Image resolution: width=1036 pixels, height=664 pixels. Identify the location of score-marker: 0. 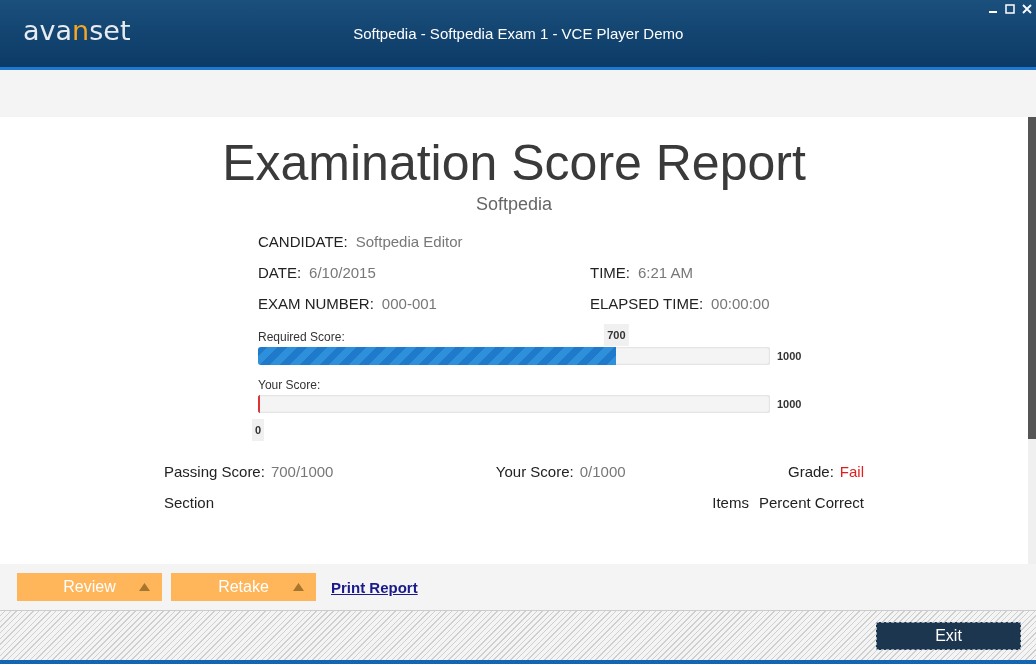
(258, 430).